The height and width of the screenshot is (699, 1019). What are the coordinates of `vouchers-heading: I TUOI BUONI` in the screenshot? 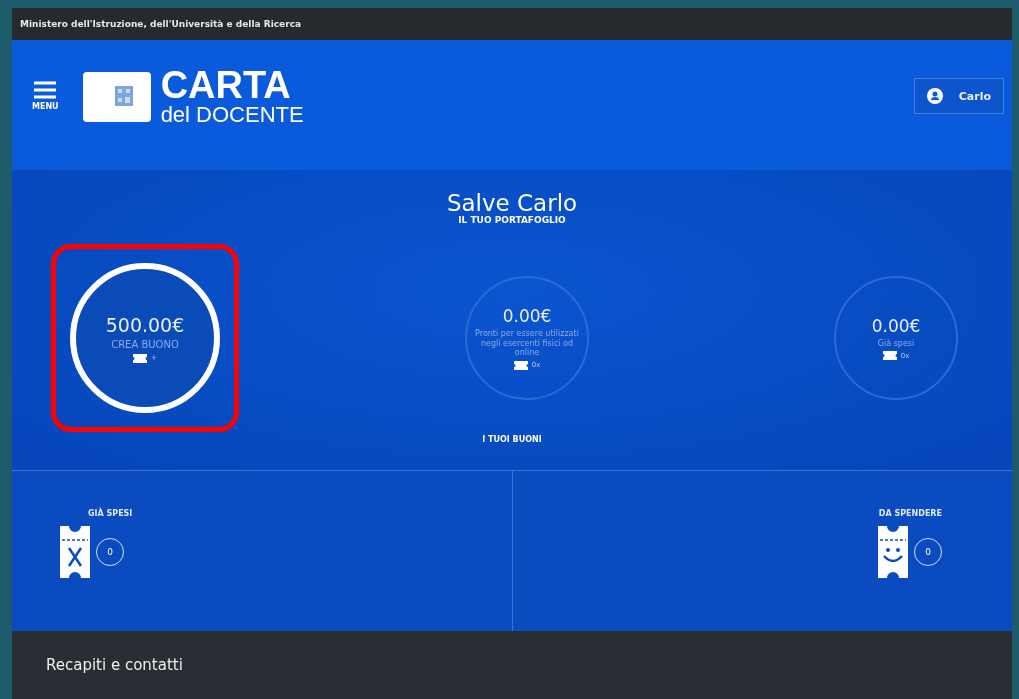 It's located at (512, 439).